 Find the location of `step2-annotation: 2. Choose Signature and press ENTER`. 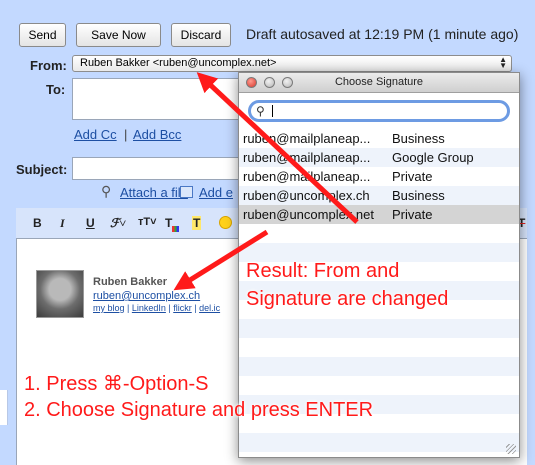

step2-annotation: 2. Choose Signature and press ENTER is located at coordinates (199, 410).